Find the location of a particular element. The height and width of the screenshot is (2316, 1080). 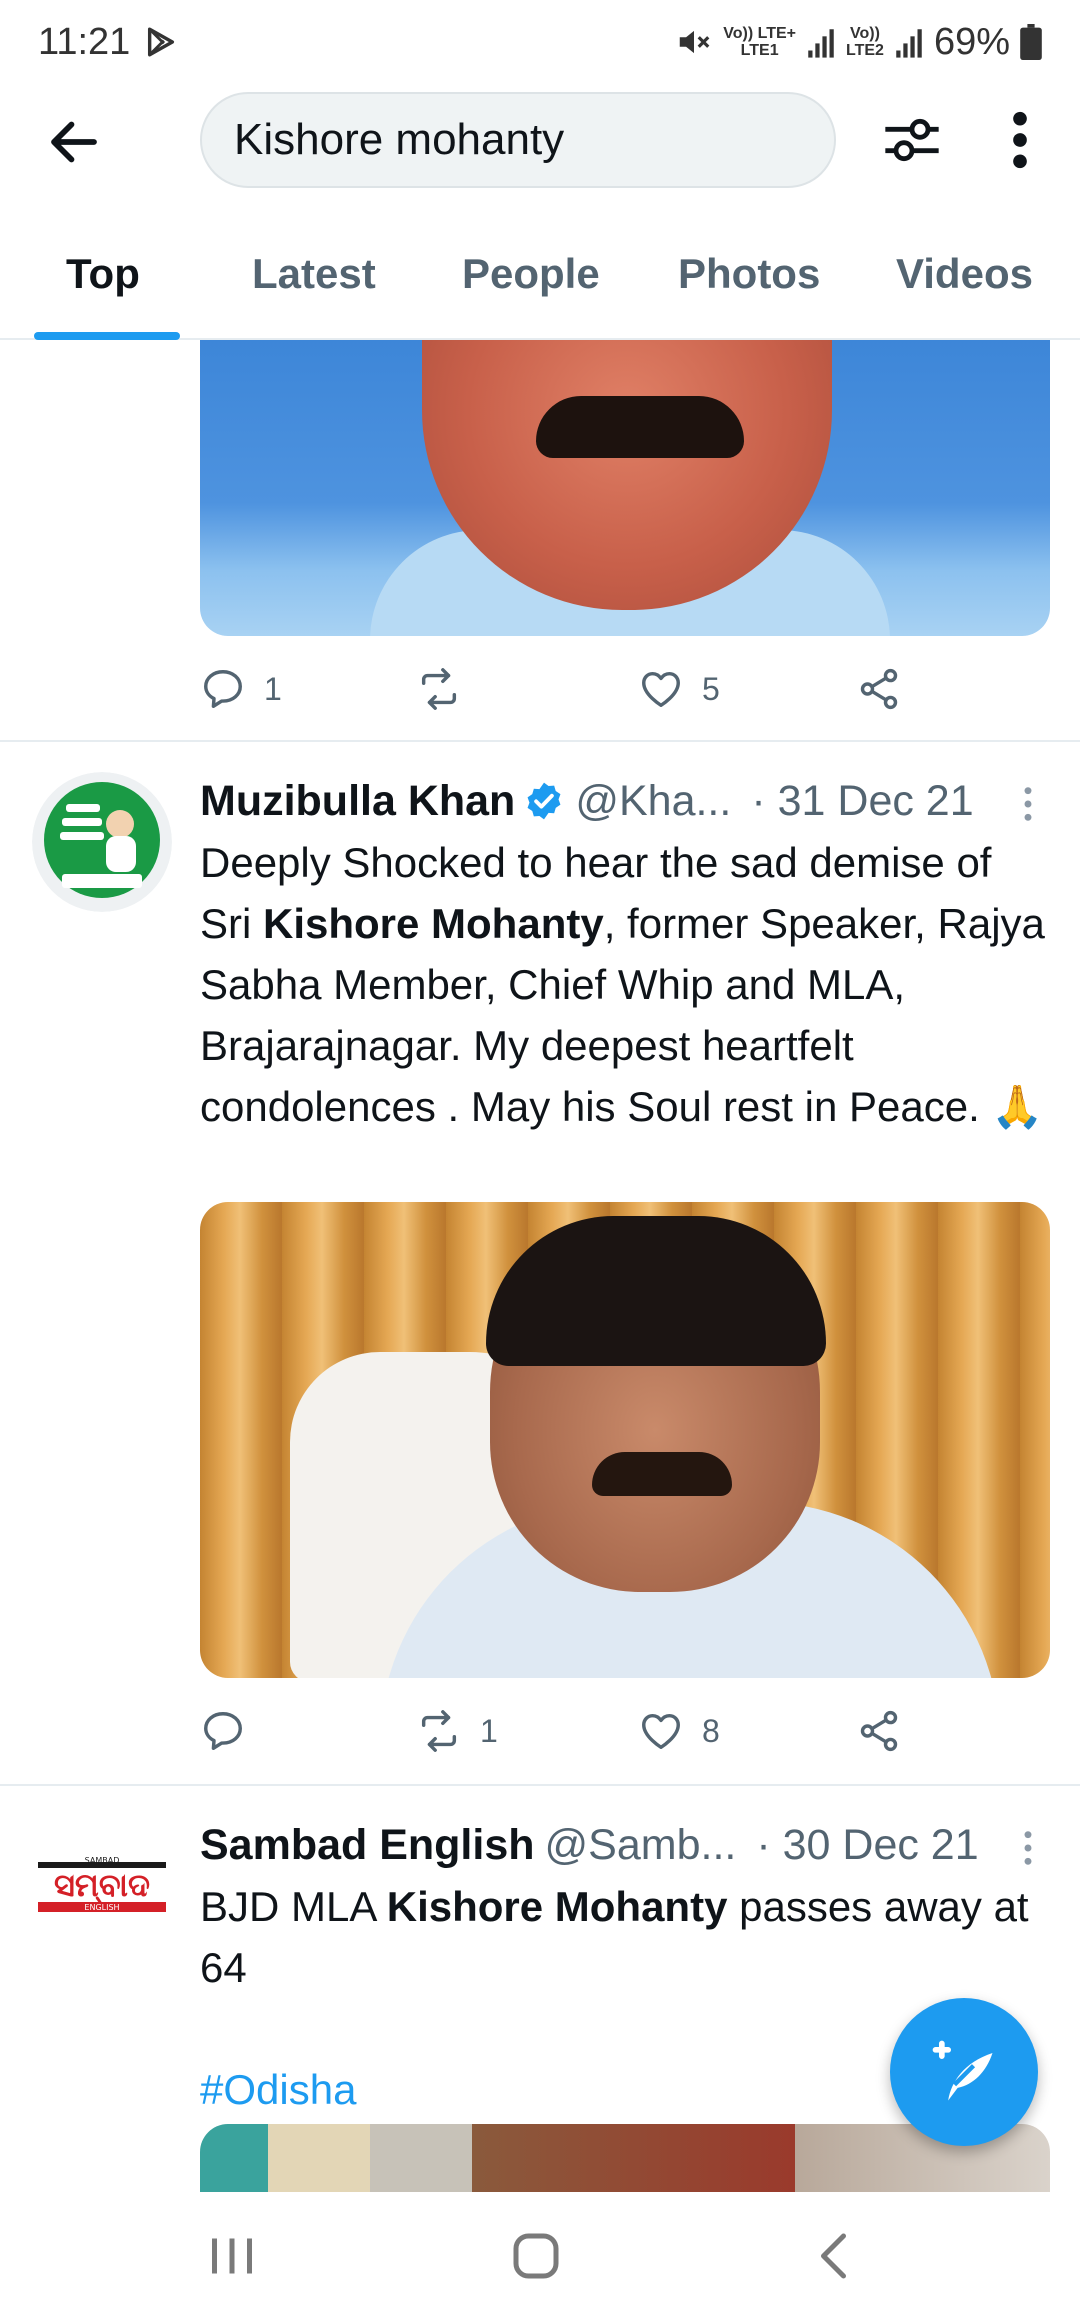

like-count: 5 is located at coordinates (711, 688).